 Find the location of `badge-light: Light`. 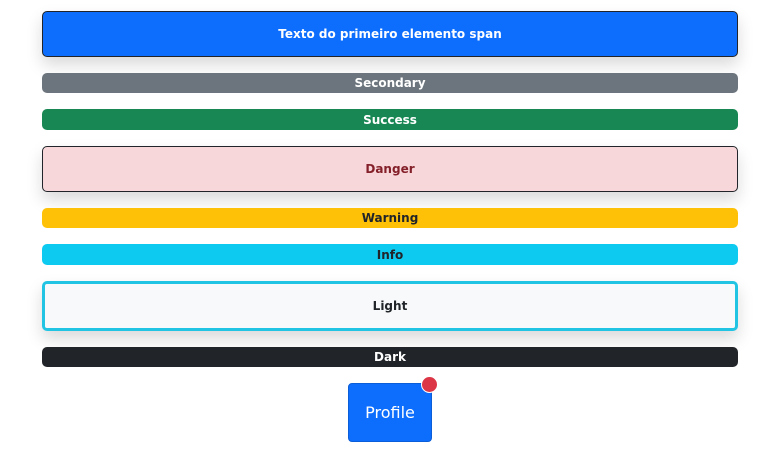

badge-light: Light is located at coordinates (390, 306).